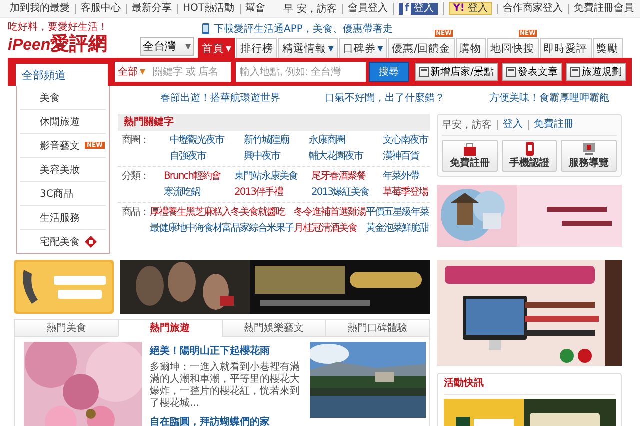 This screenshot has height=426, width=640. I want to click on channel-menu-item: 3C商品, so click(63, 194).